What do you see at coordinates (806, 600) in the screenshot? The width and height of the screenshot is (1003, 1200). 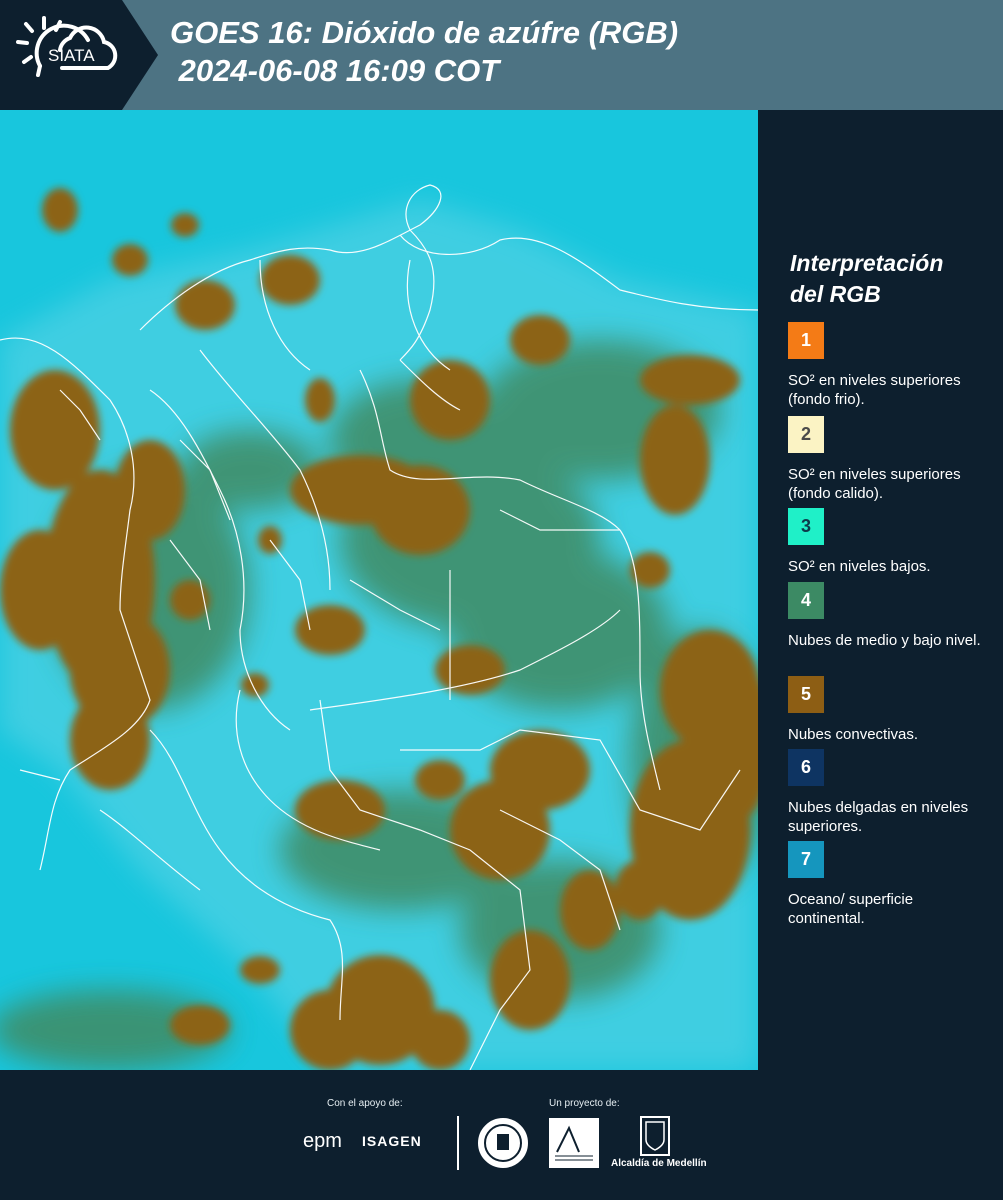 I see `legend-swatch-4: 4` at bounding box center [806, 600].